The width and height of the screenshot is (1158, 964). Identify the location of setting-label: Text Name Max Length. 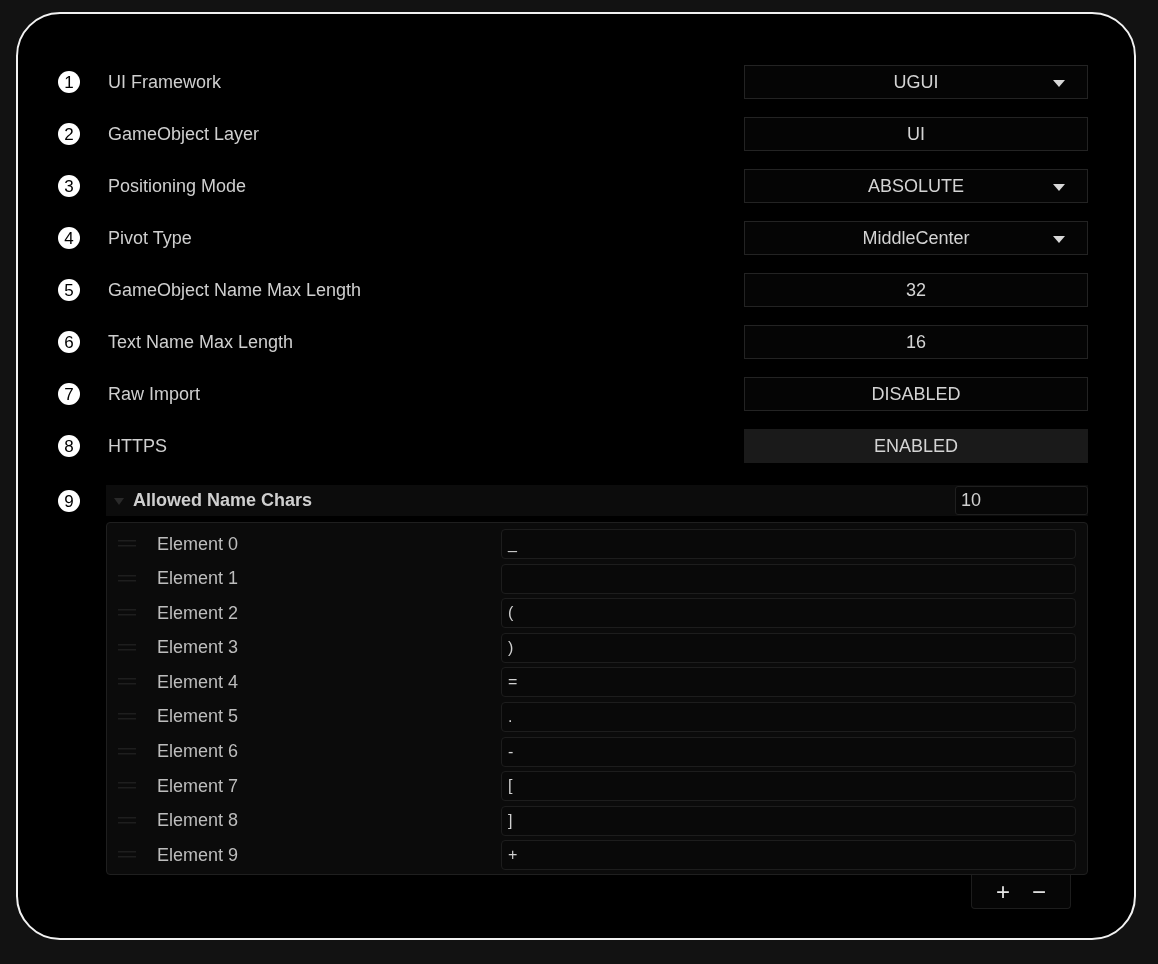
(201, 342).